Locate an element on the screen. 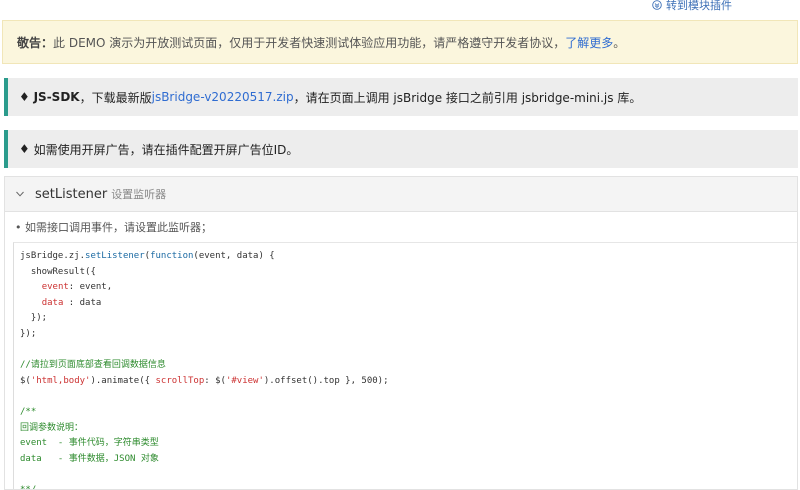  code-token: scrollTop is located at coordinates (180, 380).